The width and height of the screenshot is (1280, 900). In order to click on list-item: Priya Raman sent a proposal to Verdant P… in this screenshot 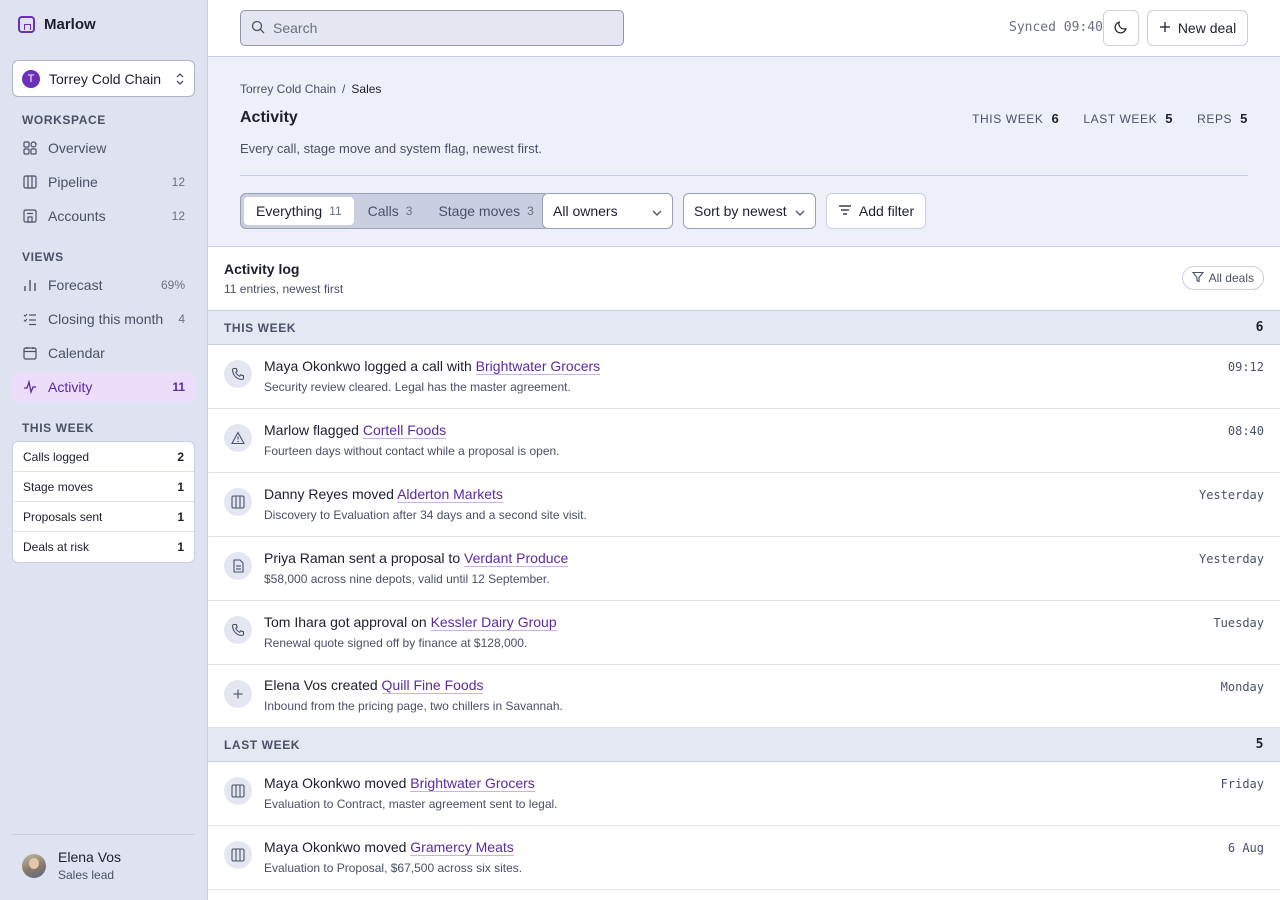, I will do `click(744, 569)`.